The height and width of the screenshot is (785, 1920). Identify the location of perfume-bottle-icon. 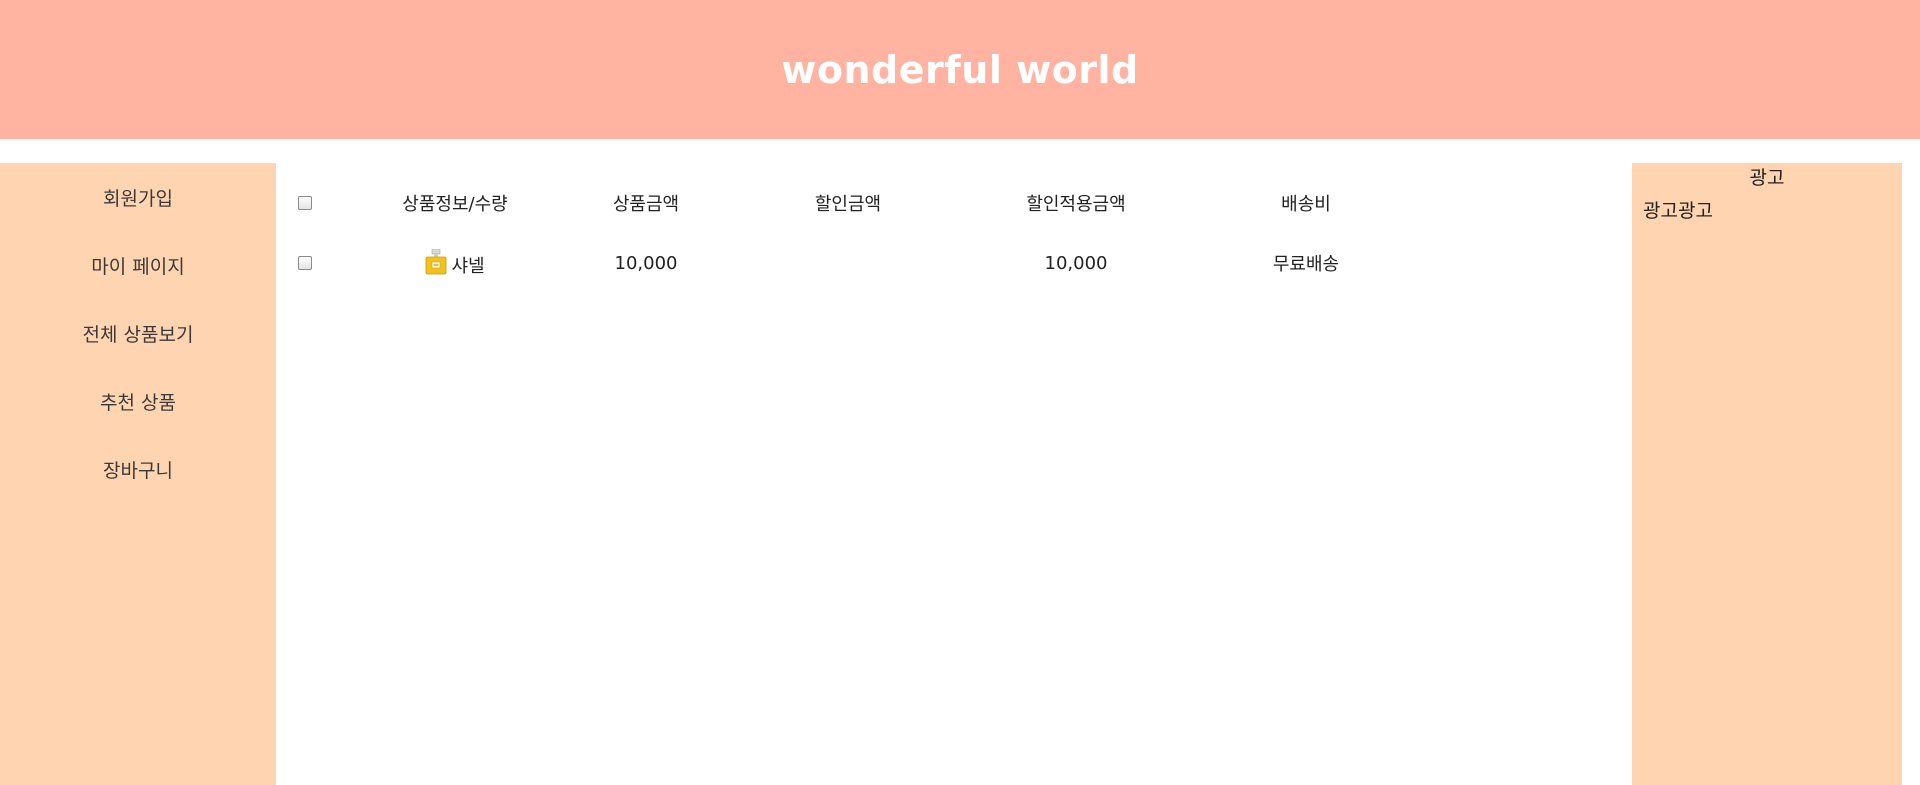
(436, 262).